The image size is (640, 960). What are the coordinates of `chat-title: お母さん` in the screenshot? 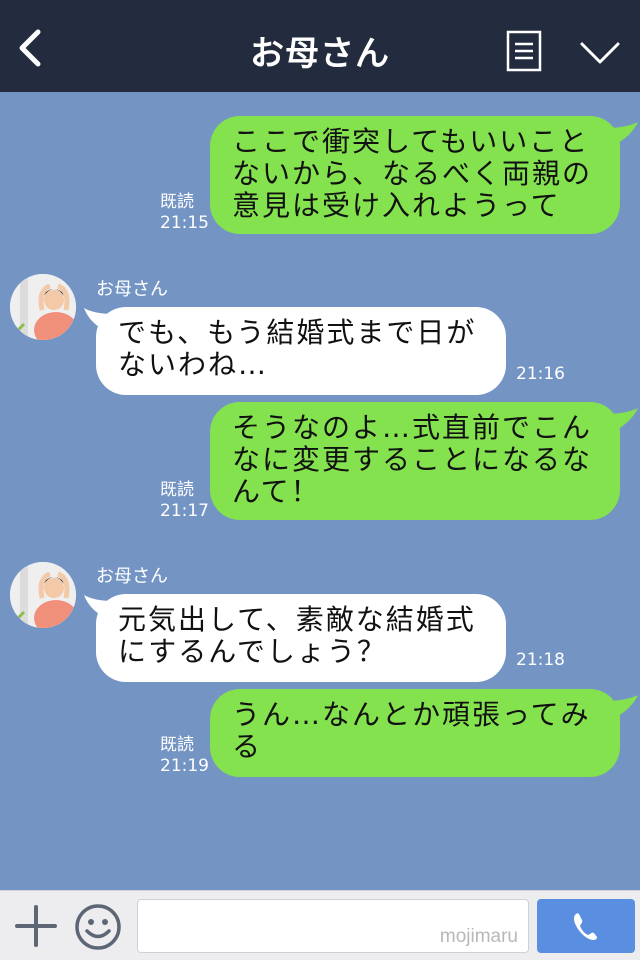 It's located at (320, 54).